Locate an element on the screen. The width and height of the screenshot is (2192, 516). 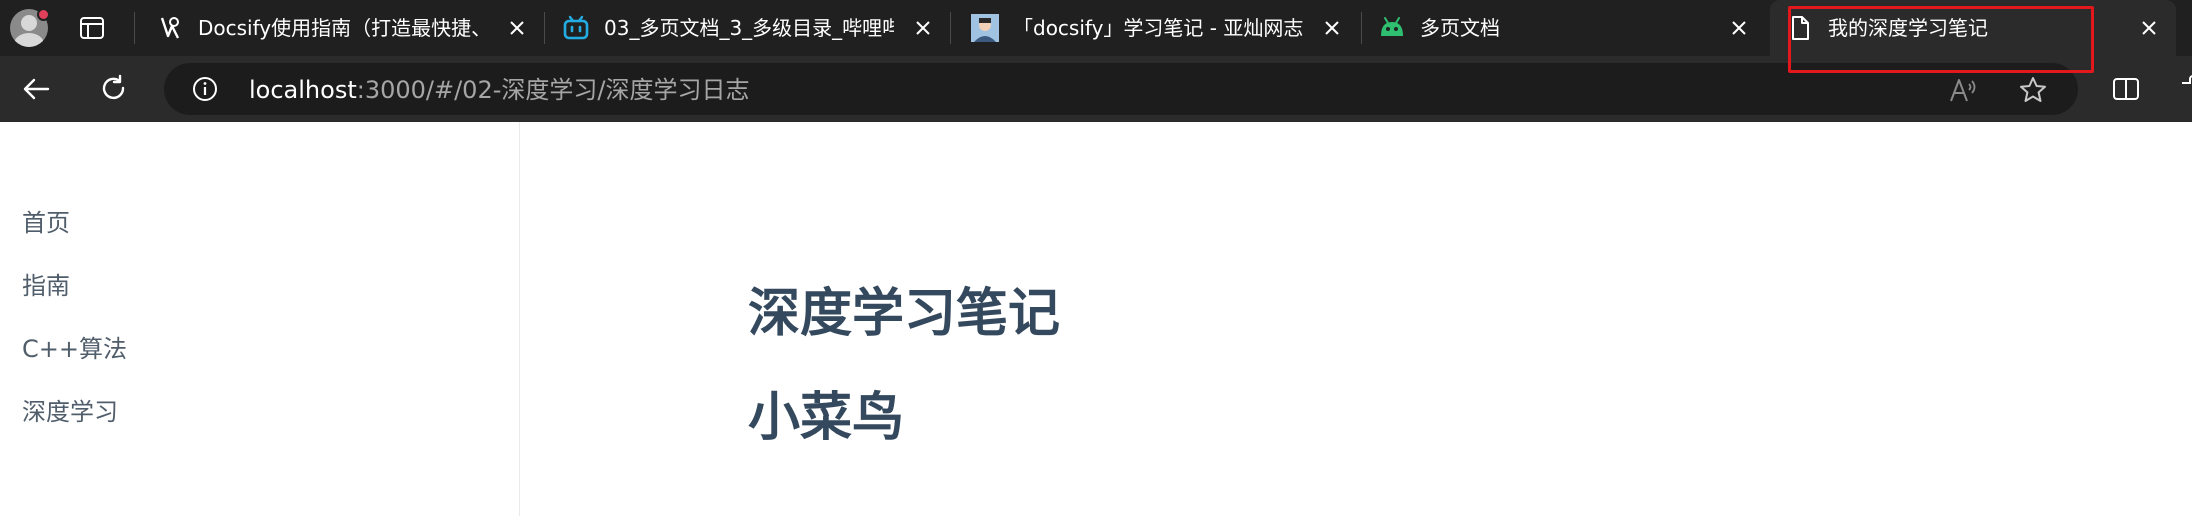
tab-actions-icon is located at coordinates (92, 28).